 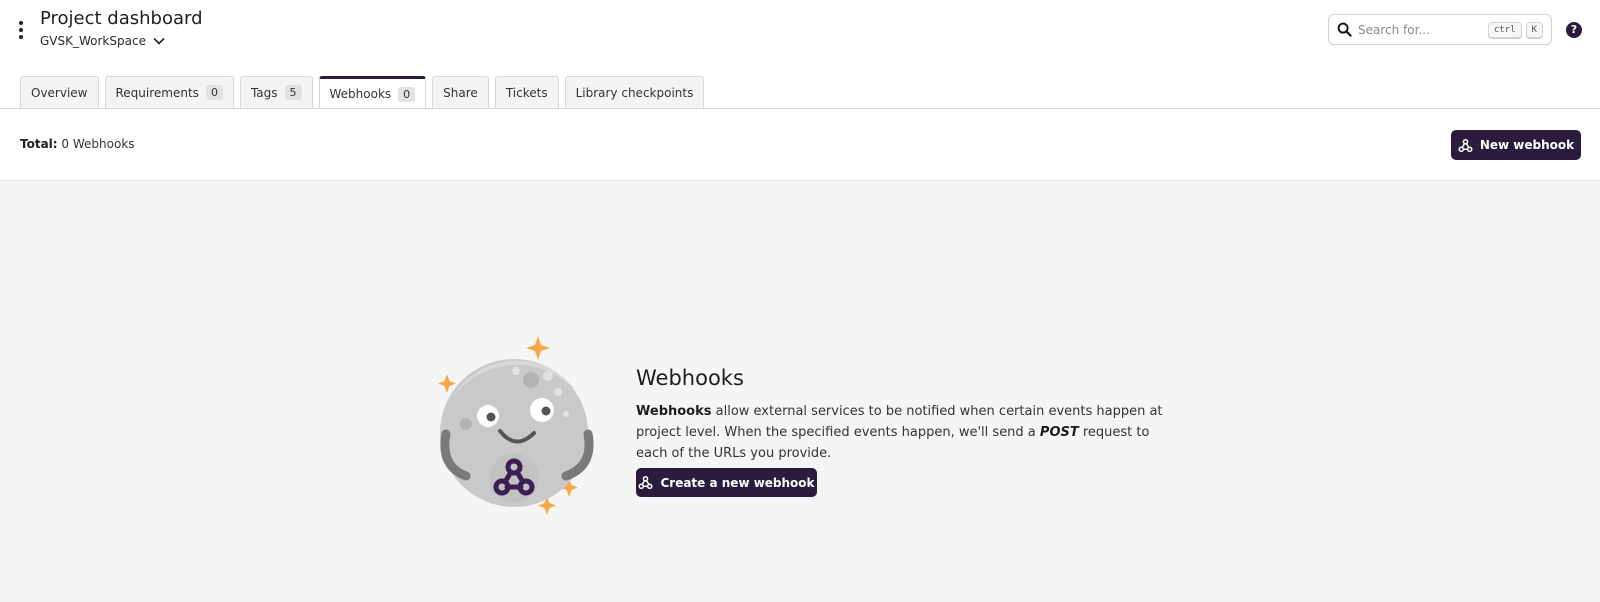 I want to click on search-icon, so click(x=1344, y=29).